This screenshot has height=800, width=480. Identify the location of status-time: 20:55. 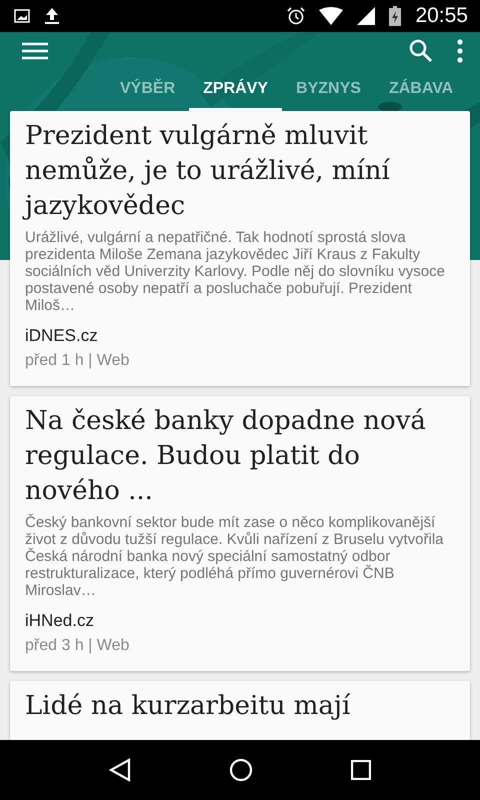
(441, 16).